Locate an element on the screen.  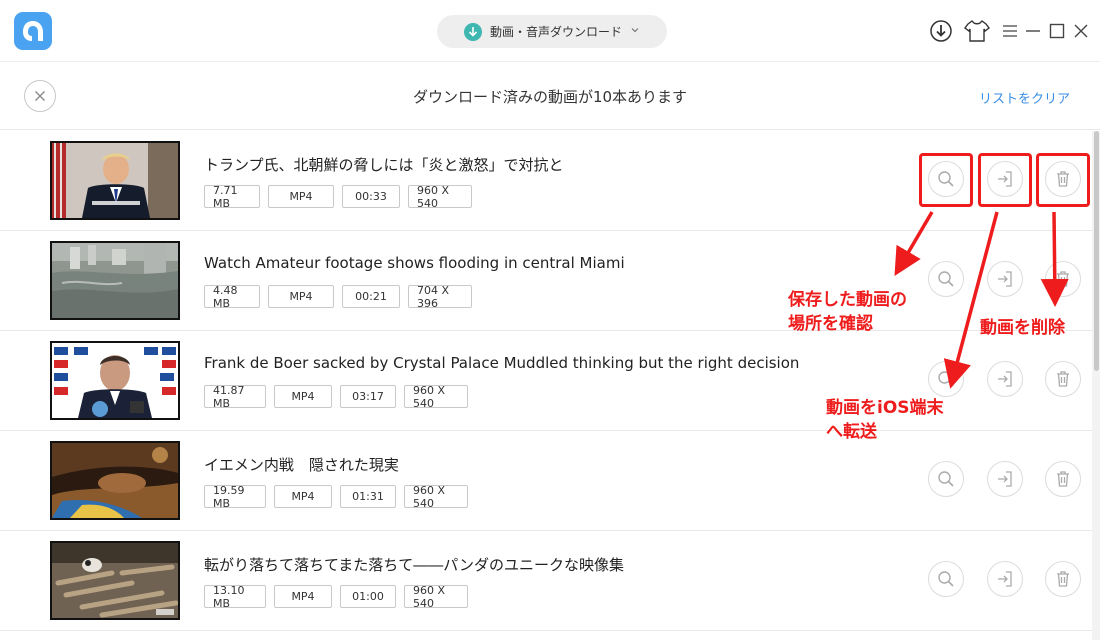
annotation-line: 保存した動画の is located at coordinates (847, 300).